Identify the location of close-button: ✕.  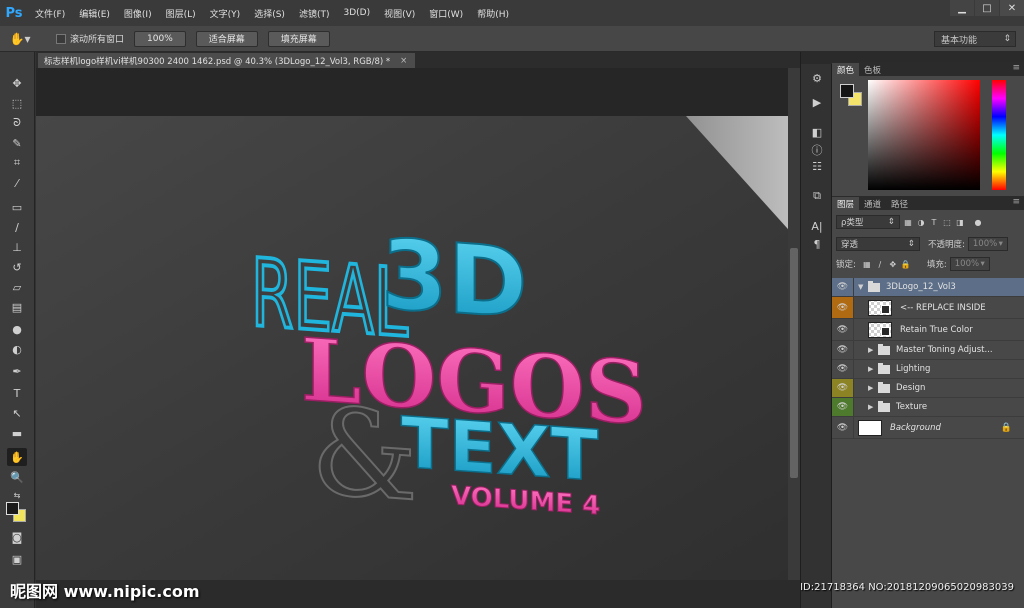
(1012, 8).